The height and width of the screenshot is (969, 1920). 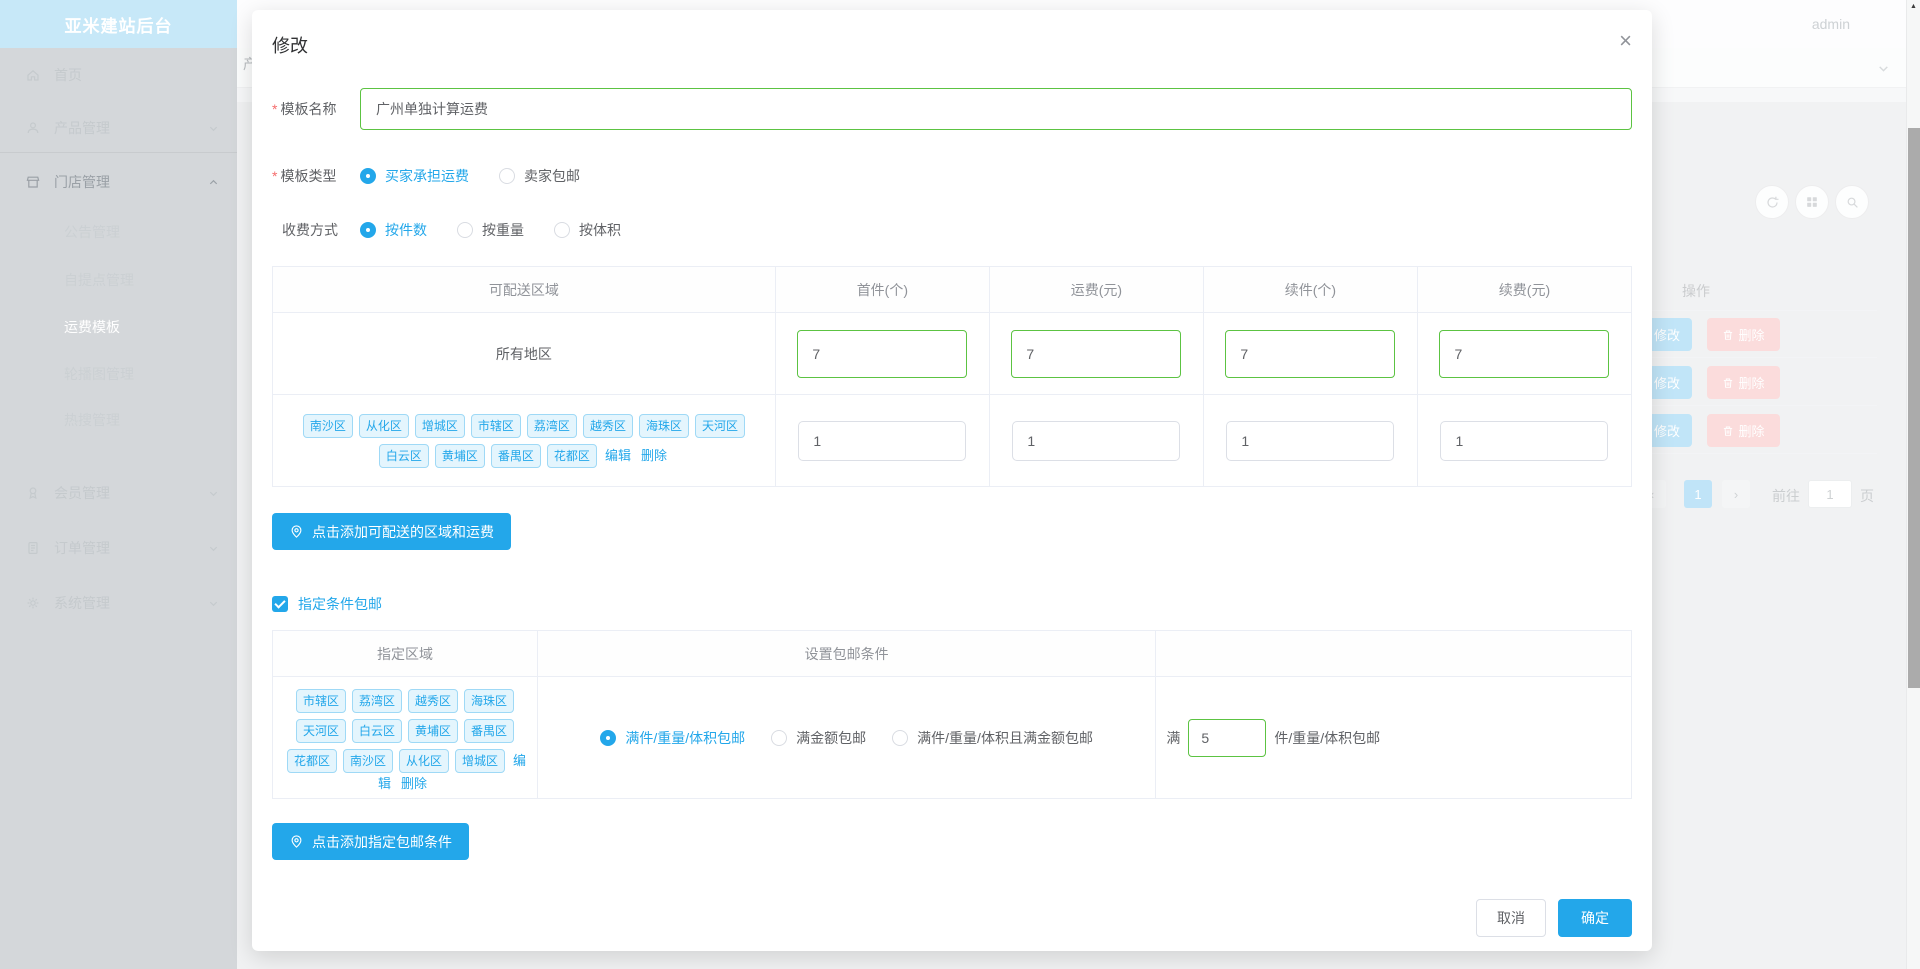 I want to click on template-name-label: * 模板名称, so click(x=304, y=109).